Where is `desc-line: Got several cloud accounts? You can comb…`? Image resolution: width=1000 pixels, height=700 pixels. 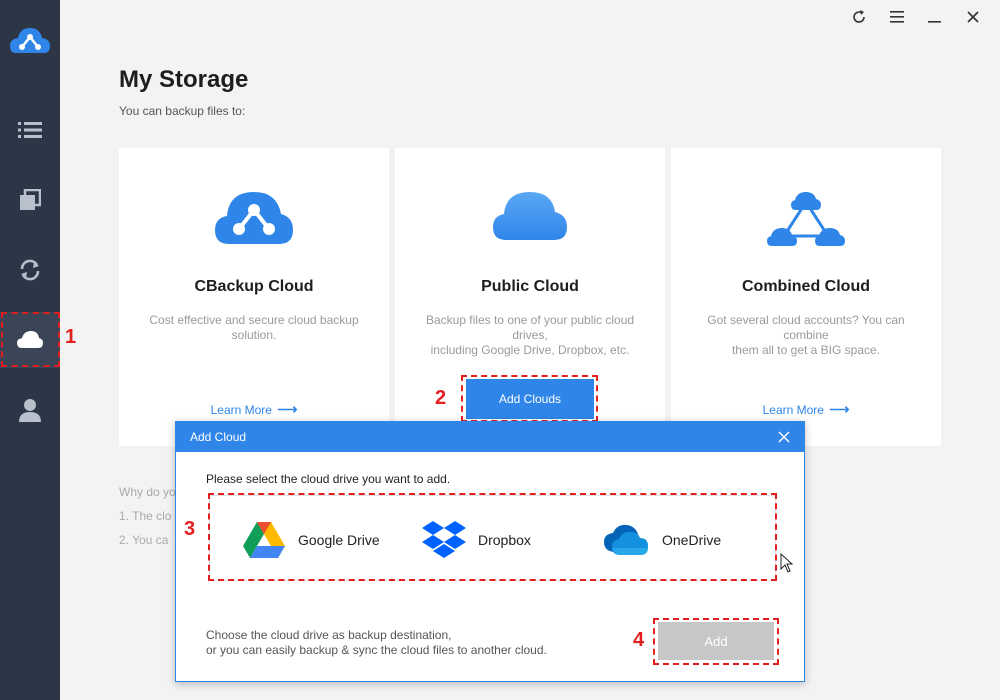
desc-line: Got several cloud accounts? You can comb… is located at coordinates (806, 327).